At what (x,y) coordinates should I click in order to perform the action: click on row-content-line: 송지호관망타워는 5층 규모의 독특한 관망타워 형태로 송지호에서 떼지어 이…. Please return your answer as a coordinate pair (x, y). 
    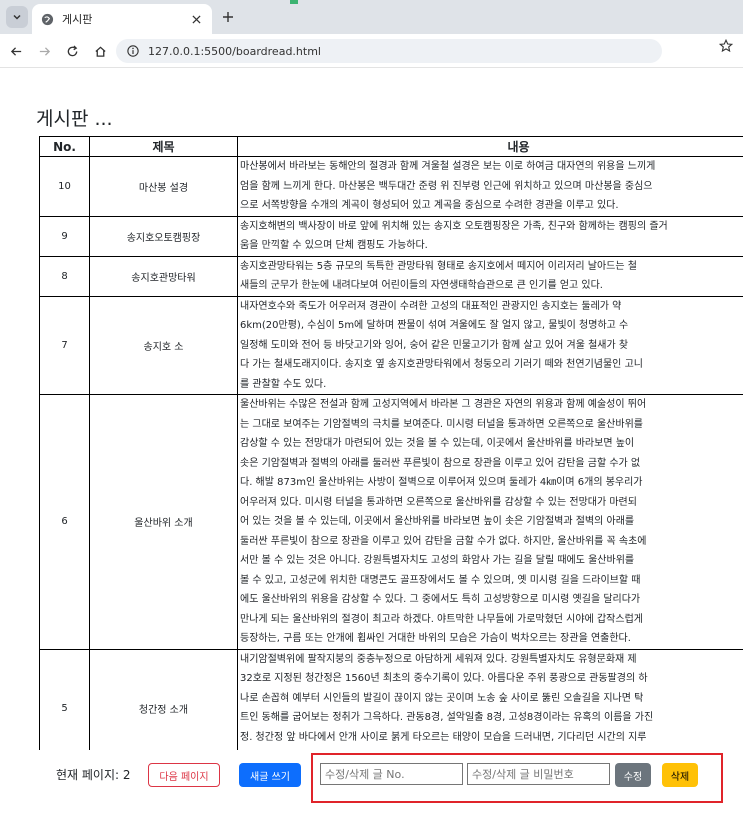
    Looking at the image, I should click on (438, 266).